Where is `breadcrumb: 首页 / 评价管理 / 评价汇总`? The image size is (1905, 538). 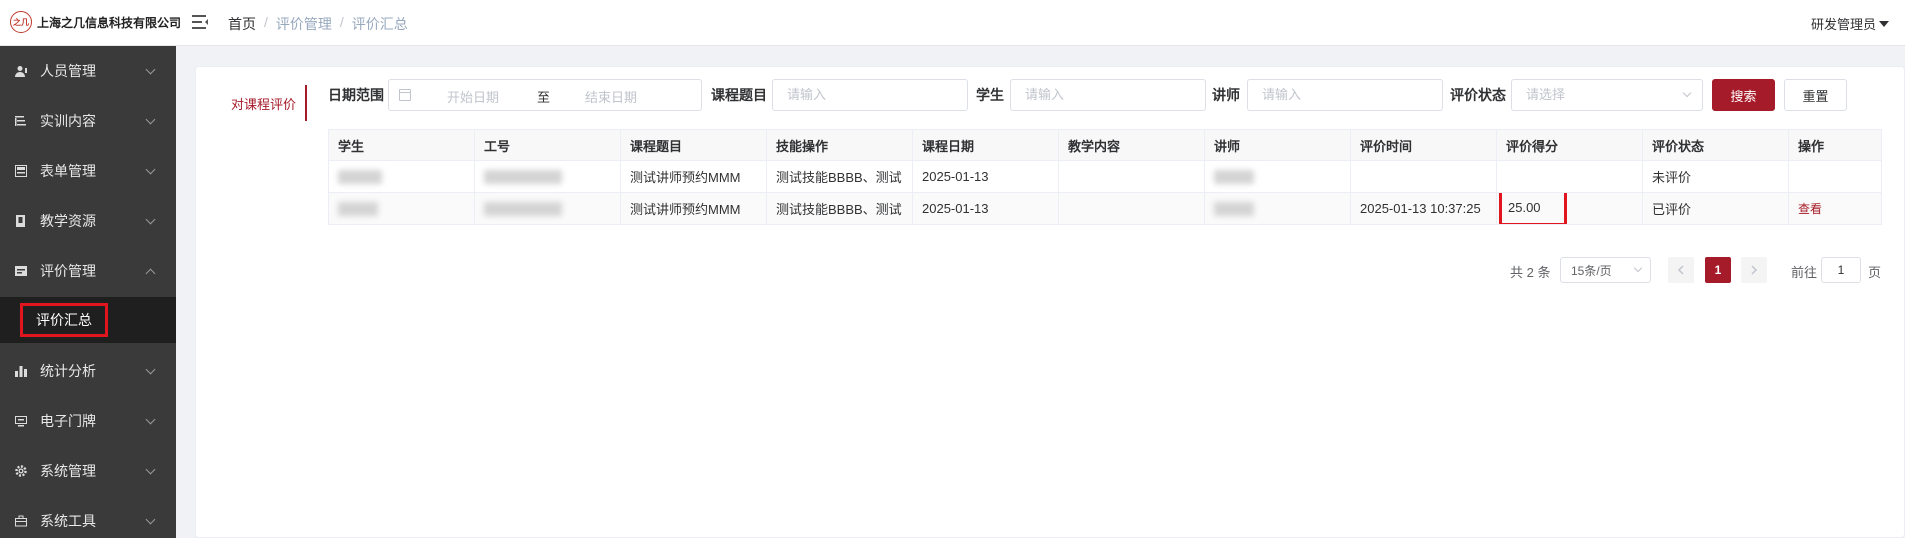 breadcrumb: 首页 / 评价管理 / 评价汇总 is located at coordinates (318, 24).